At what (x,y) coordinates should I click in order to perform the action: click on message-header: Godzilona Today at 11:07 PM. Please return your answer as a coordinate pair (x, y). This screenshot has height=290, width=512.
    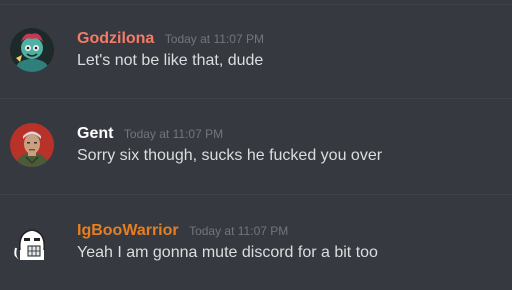
    Looking at the image, I should click on (170, 39).